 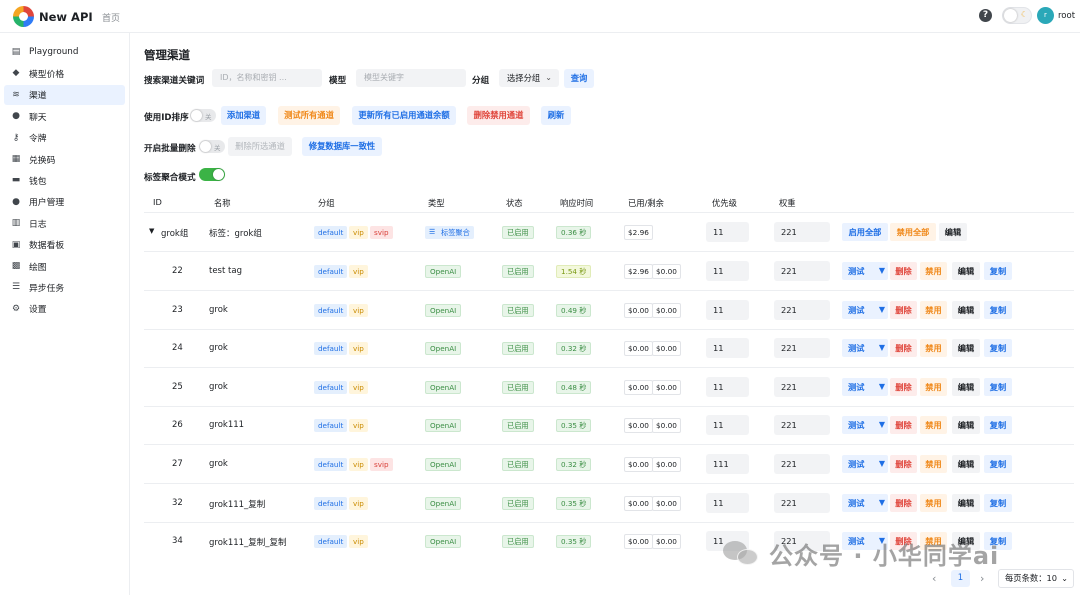 I want to click on priority-input: 111, so click(x=727, y=464).